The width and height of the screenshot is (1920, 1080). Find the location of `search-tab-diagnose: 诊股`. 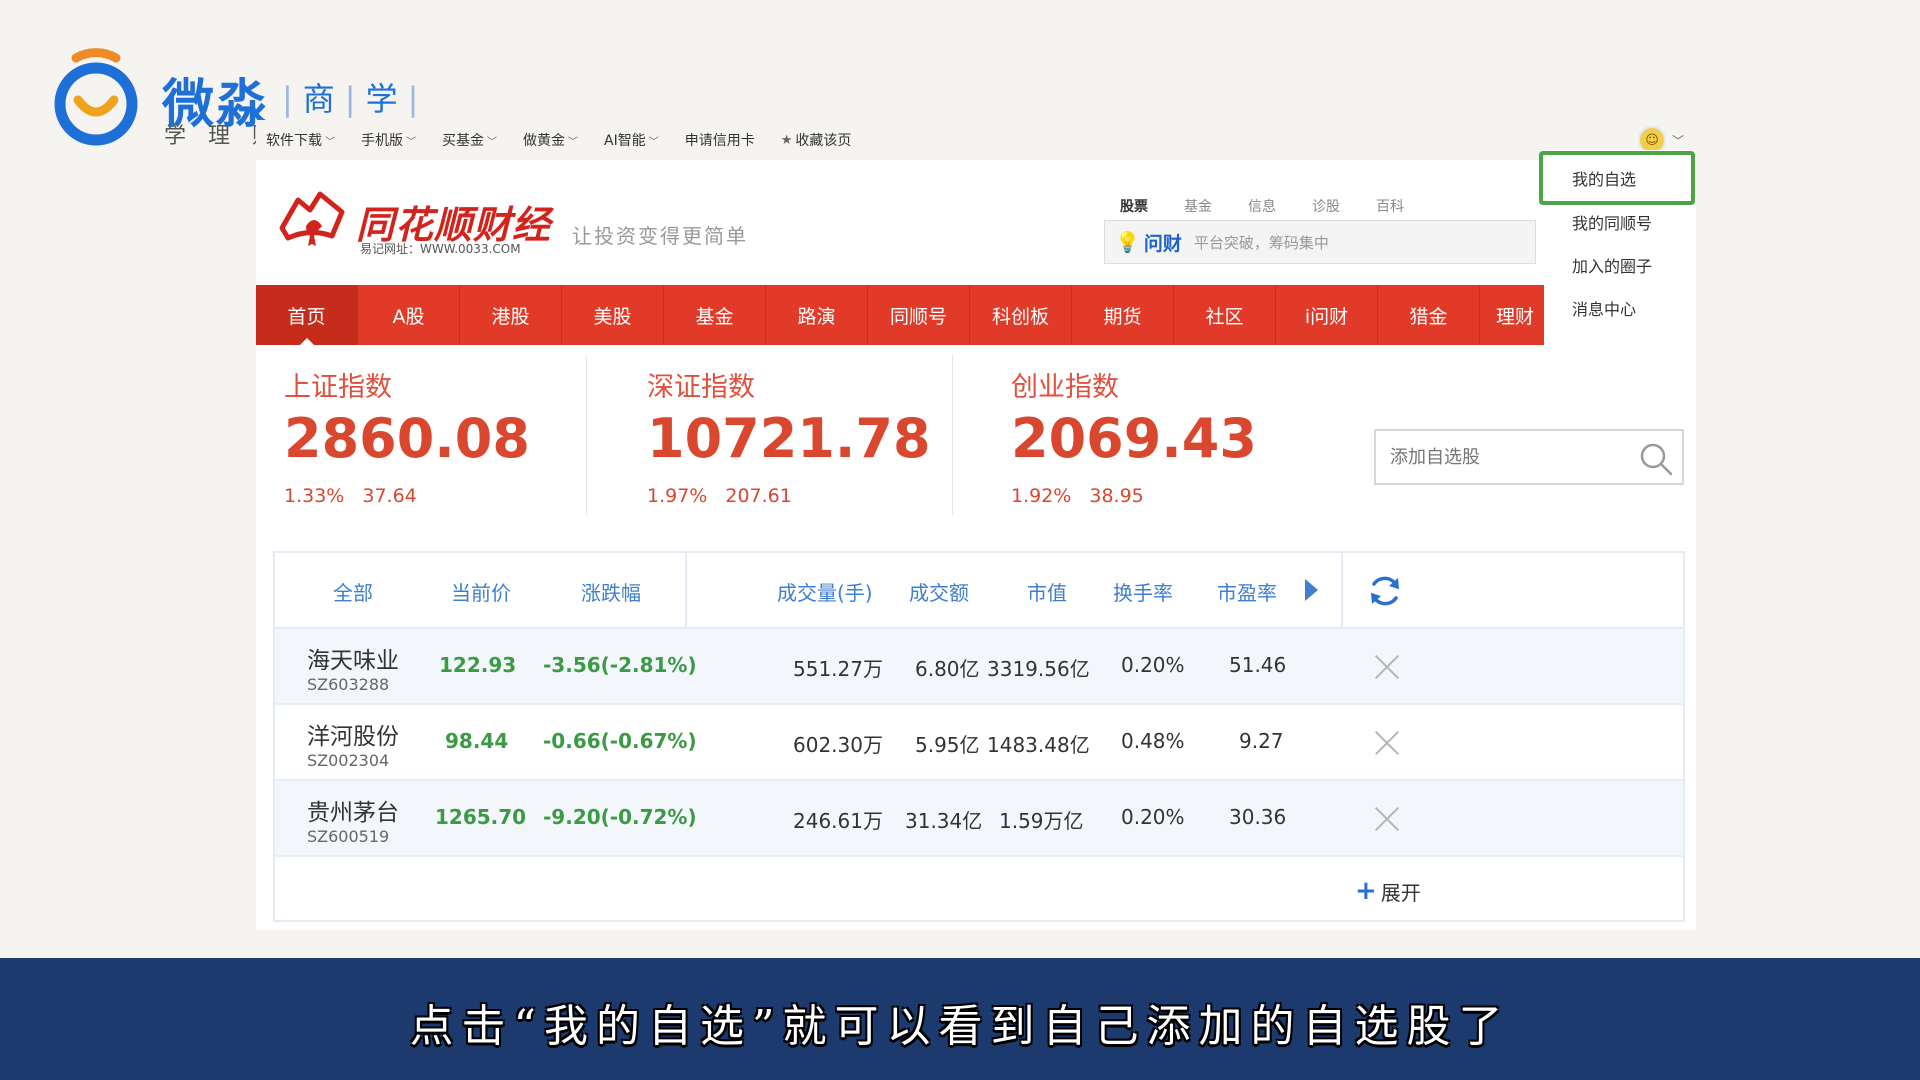

search-tab-diagnose: 诊股 is located at coordinates (1326, 206).